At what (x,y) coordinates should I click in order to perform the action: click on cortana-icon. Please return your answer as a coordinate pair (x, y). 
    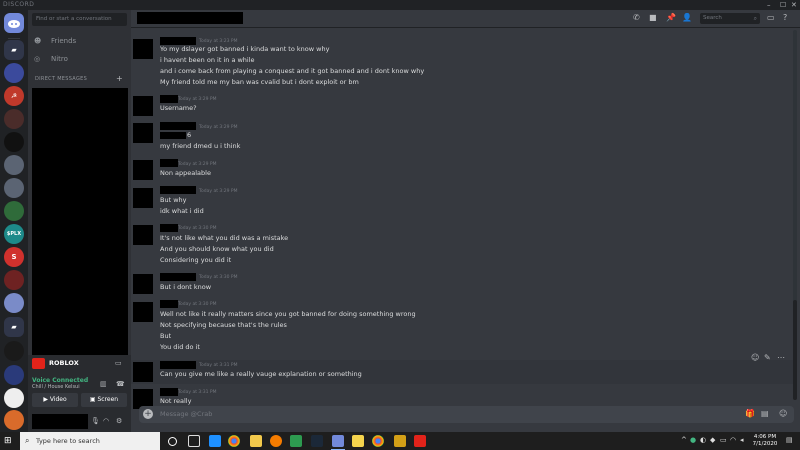
    Looking at the image, I should click on (172, 441).